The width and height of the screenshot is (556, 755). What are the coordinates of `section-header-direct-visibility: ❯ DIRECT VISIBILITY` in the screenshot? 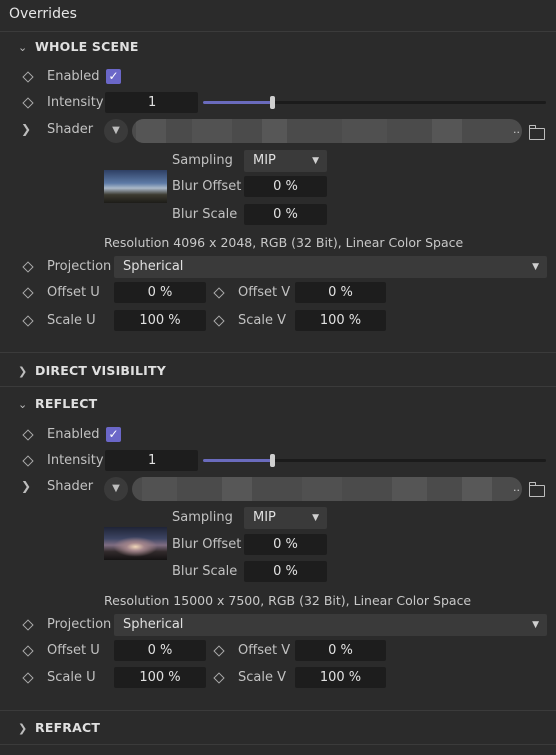 It's located at (92, 370).